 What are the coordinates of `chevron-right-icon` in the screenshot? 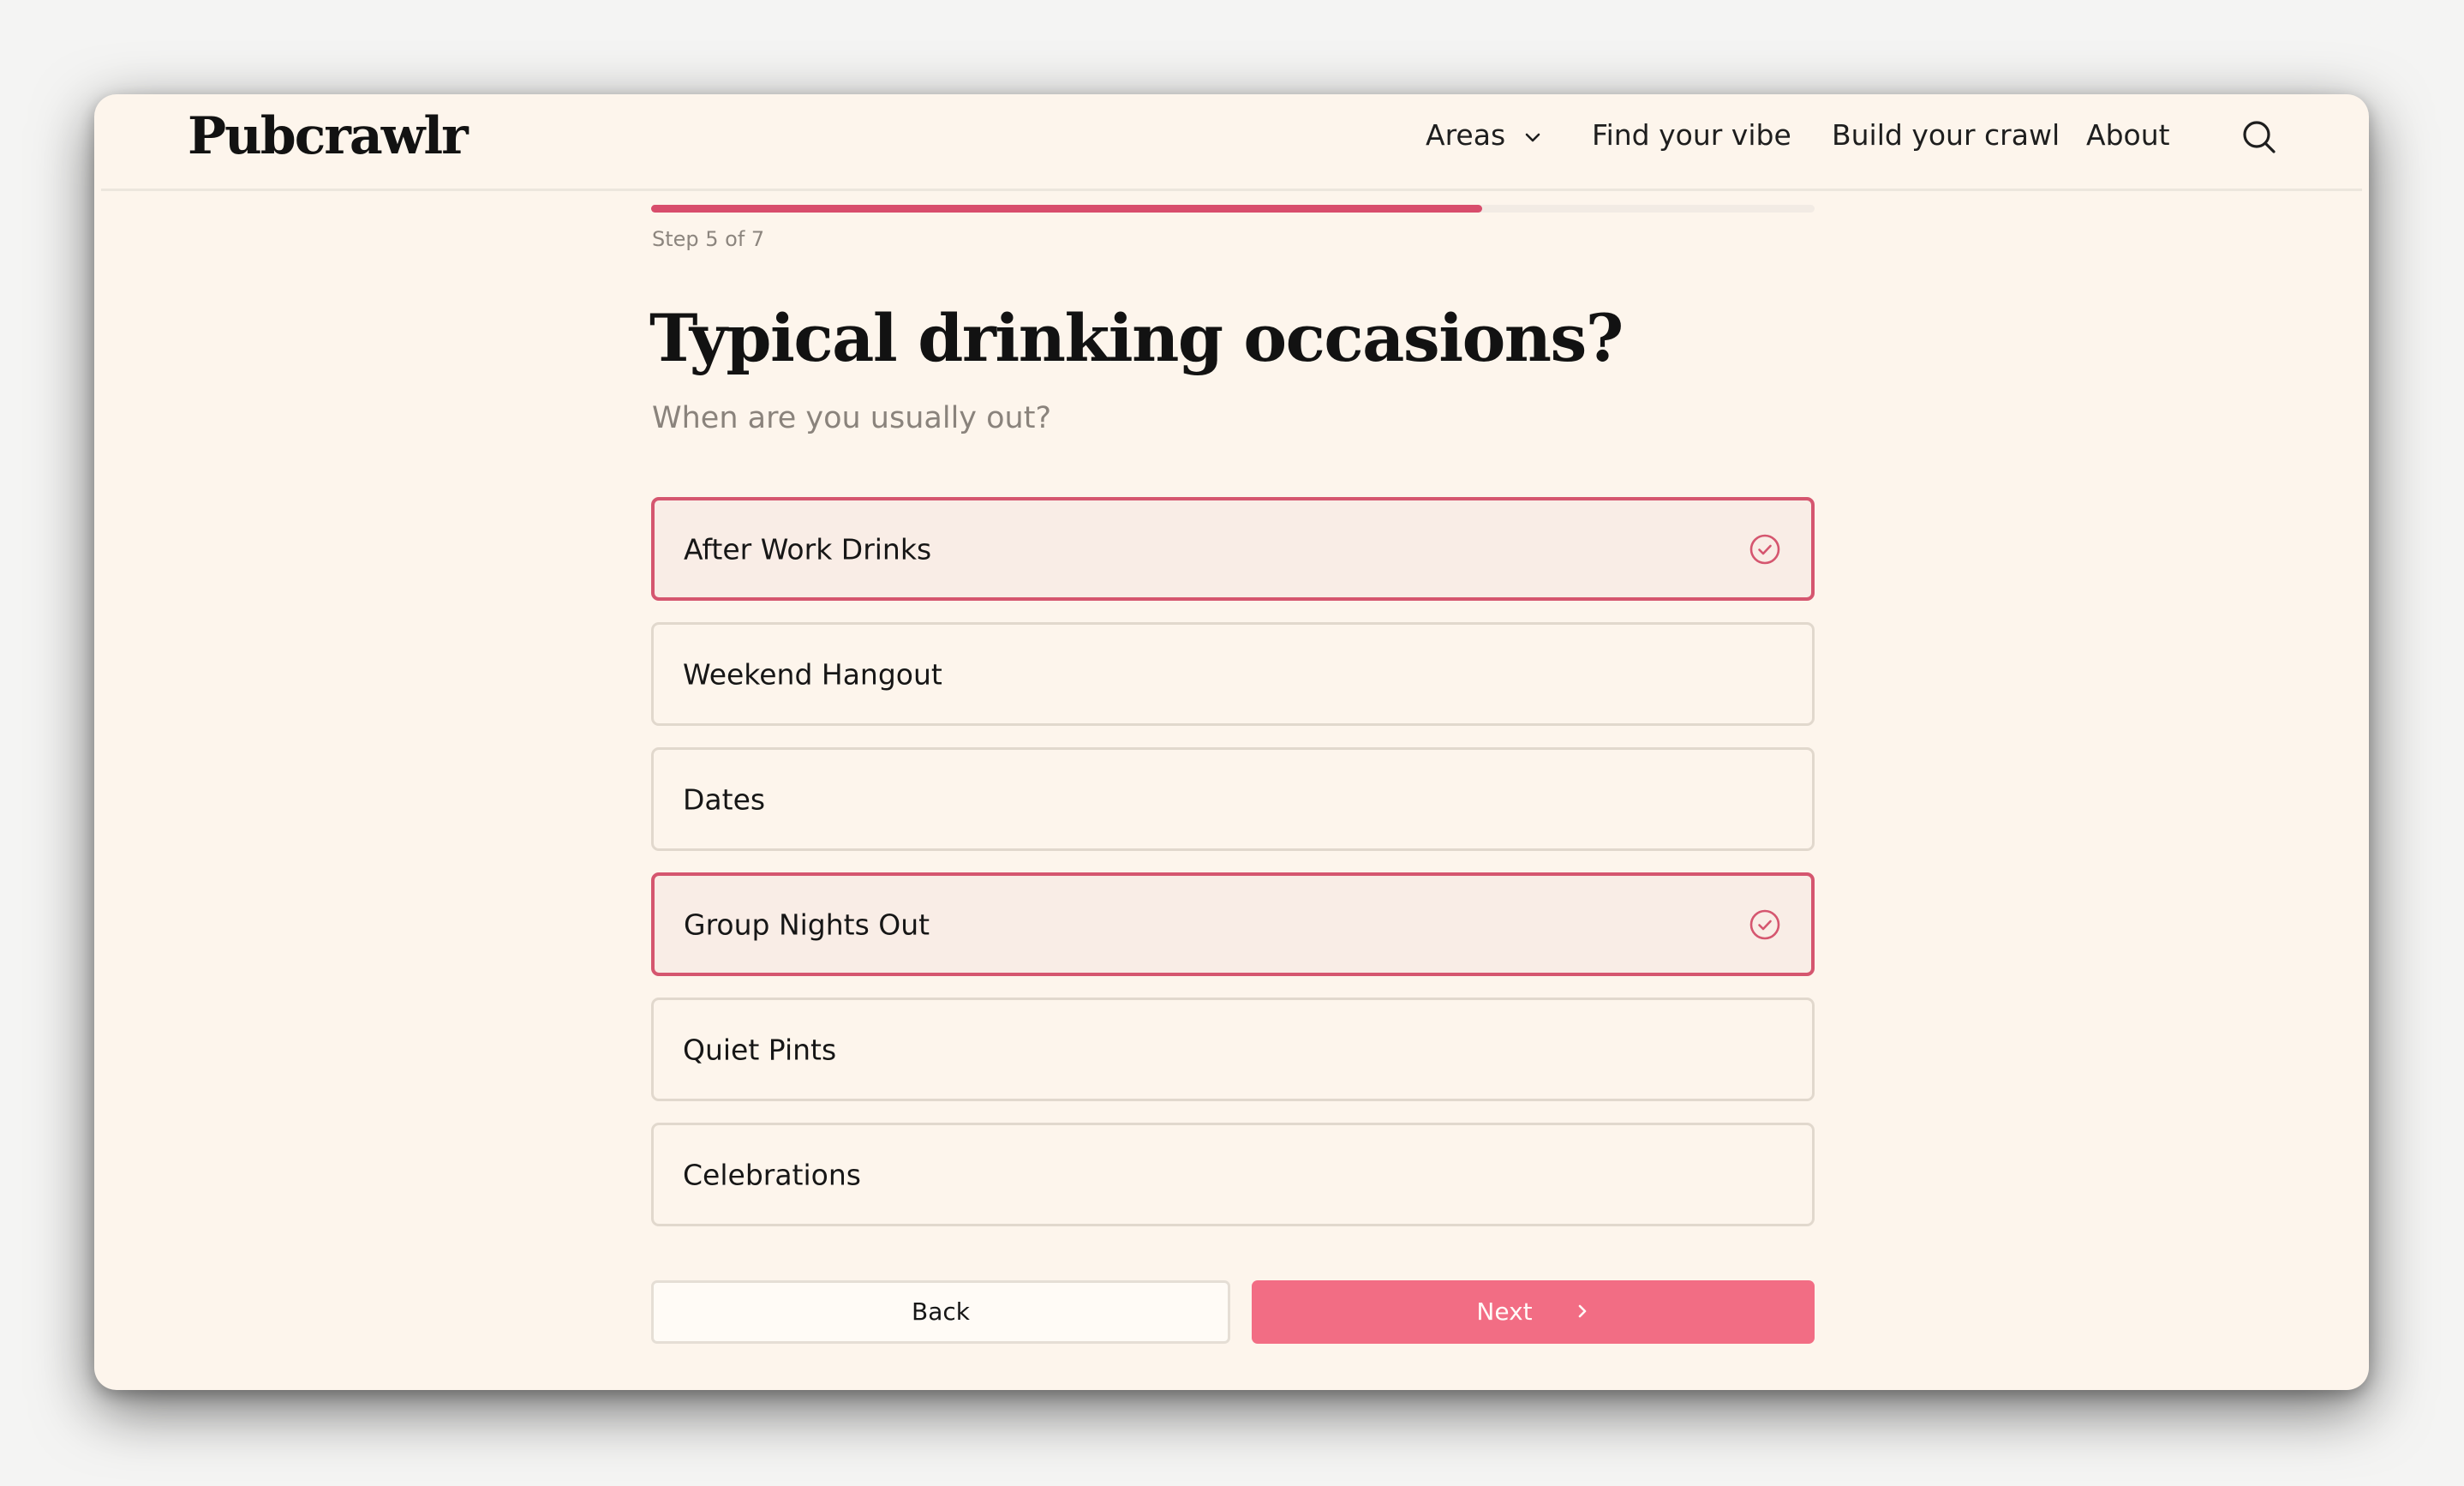 It's located at (1582, 1313).